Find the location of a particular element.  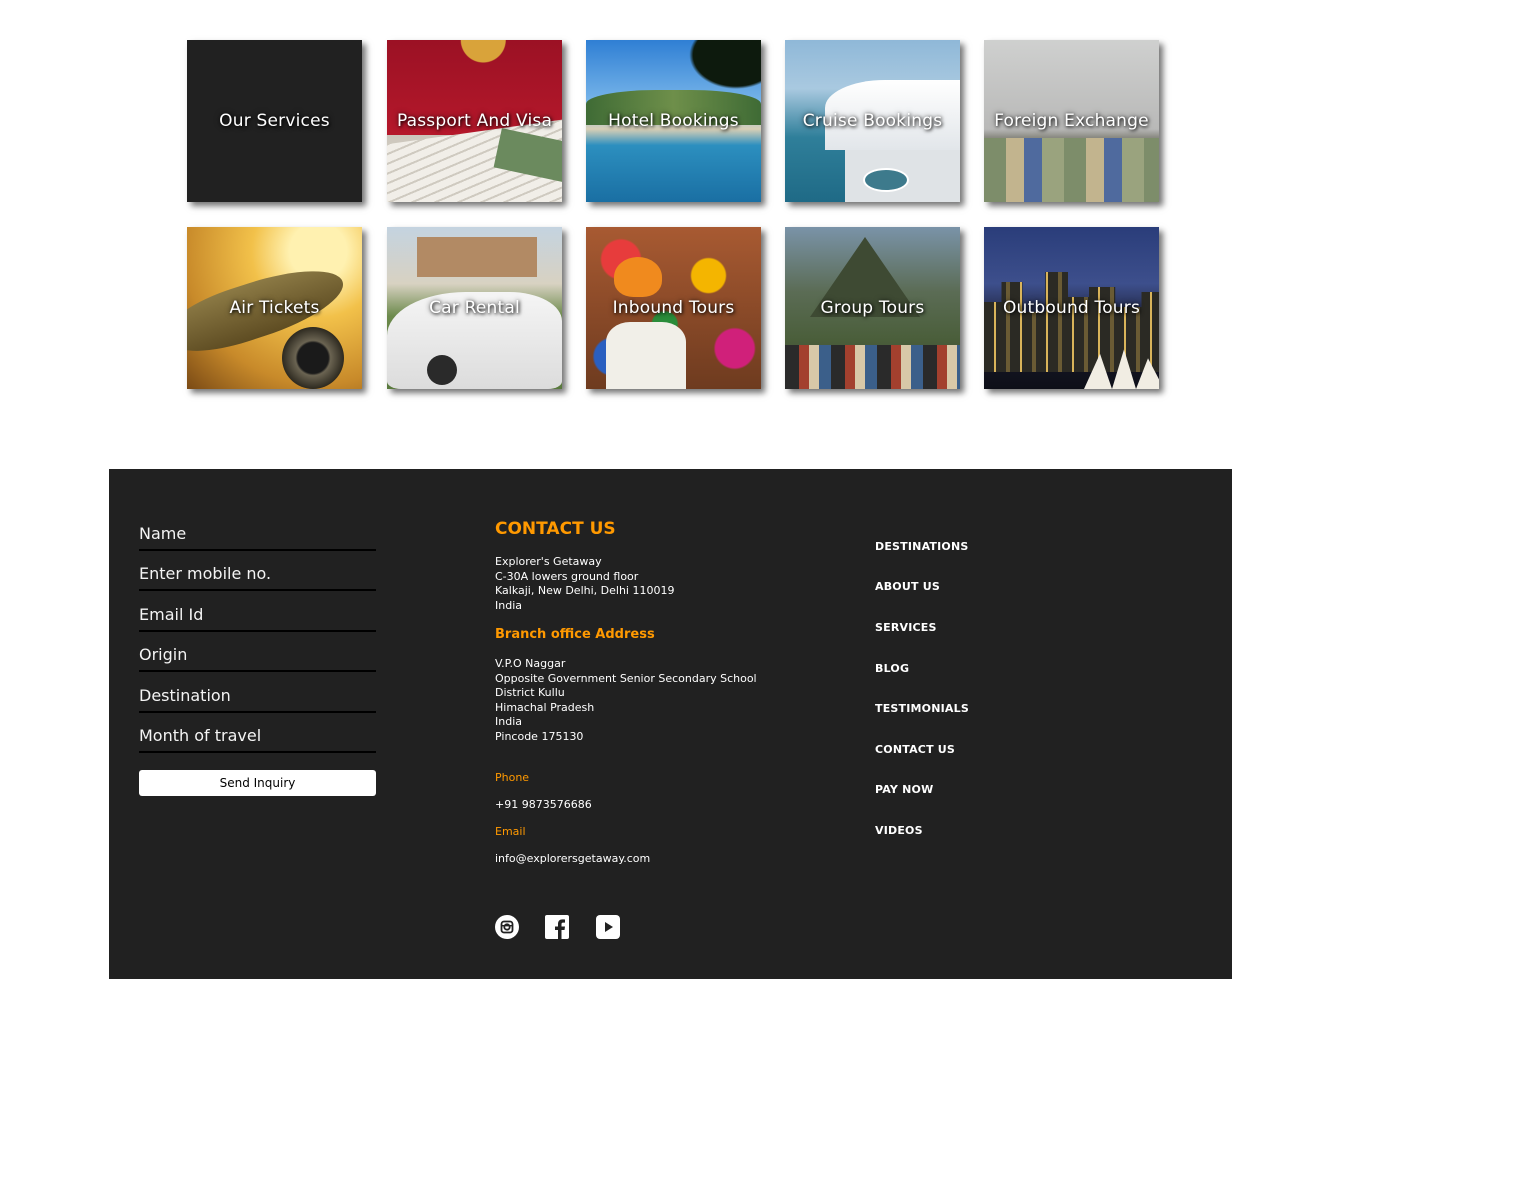

nav-blog: BLOG is located at coordinates (892, 668).